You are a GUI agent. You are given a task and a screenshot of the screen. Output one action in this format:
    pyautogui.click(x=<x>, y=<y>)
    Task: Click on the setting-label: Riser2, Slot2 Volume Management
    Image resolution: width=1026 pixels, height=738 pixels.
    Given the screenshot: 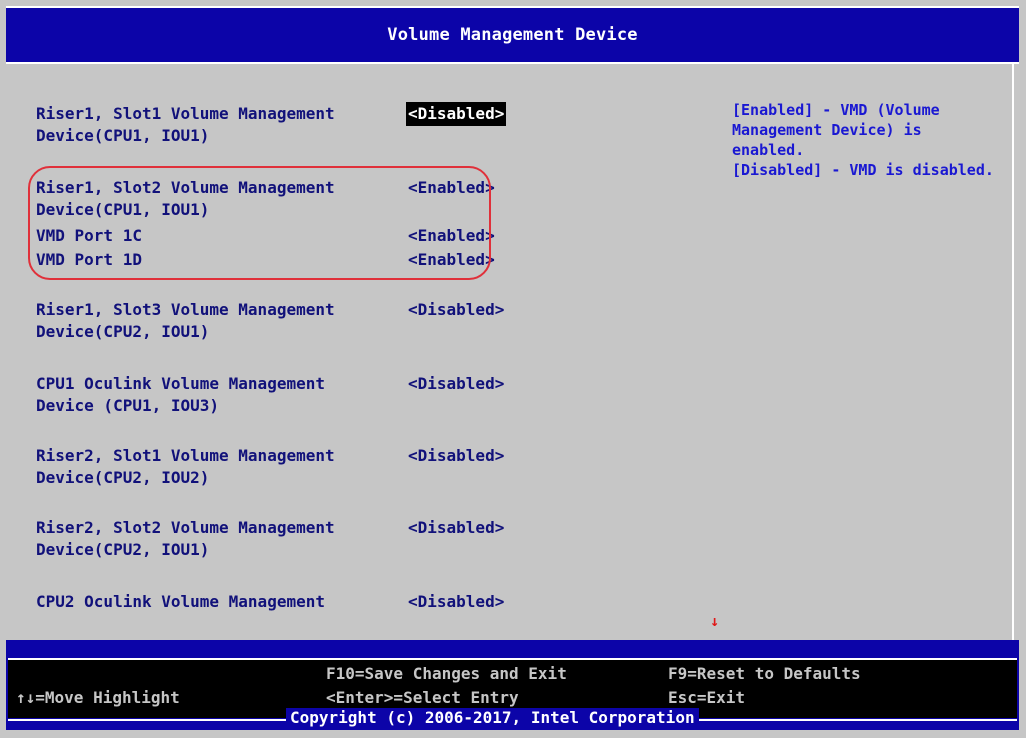 What is the action you would take?
    pyautogui.click(x=185, y=527)
    